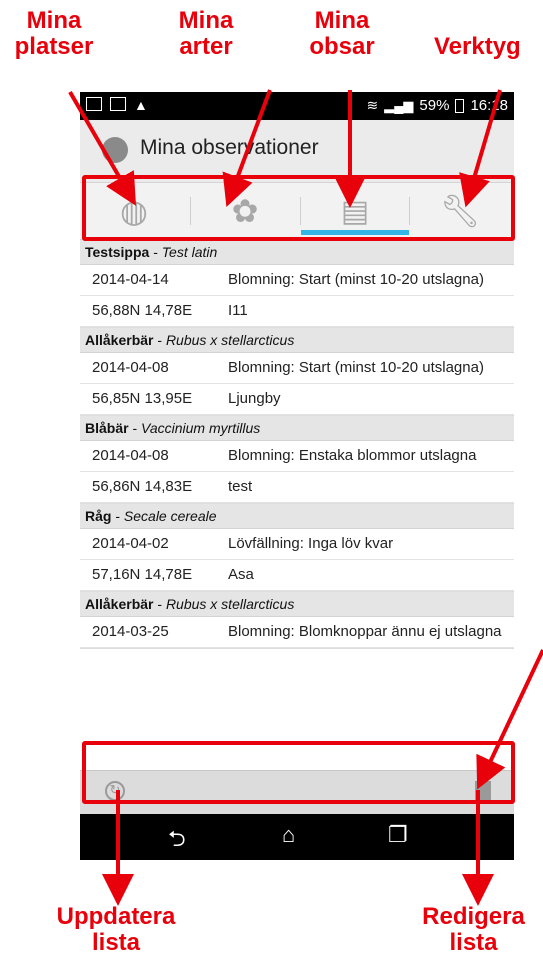  What do you see at coordinates (480, 148) in the screenshot?
I see `arrow-tools` at bounding box center [480, 148].